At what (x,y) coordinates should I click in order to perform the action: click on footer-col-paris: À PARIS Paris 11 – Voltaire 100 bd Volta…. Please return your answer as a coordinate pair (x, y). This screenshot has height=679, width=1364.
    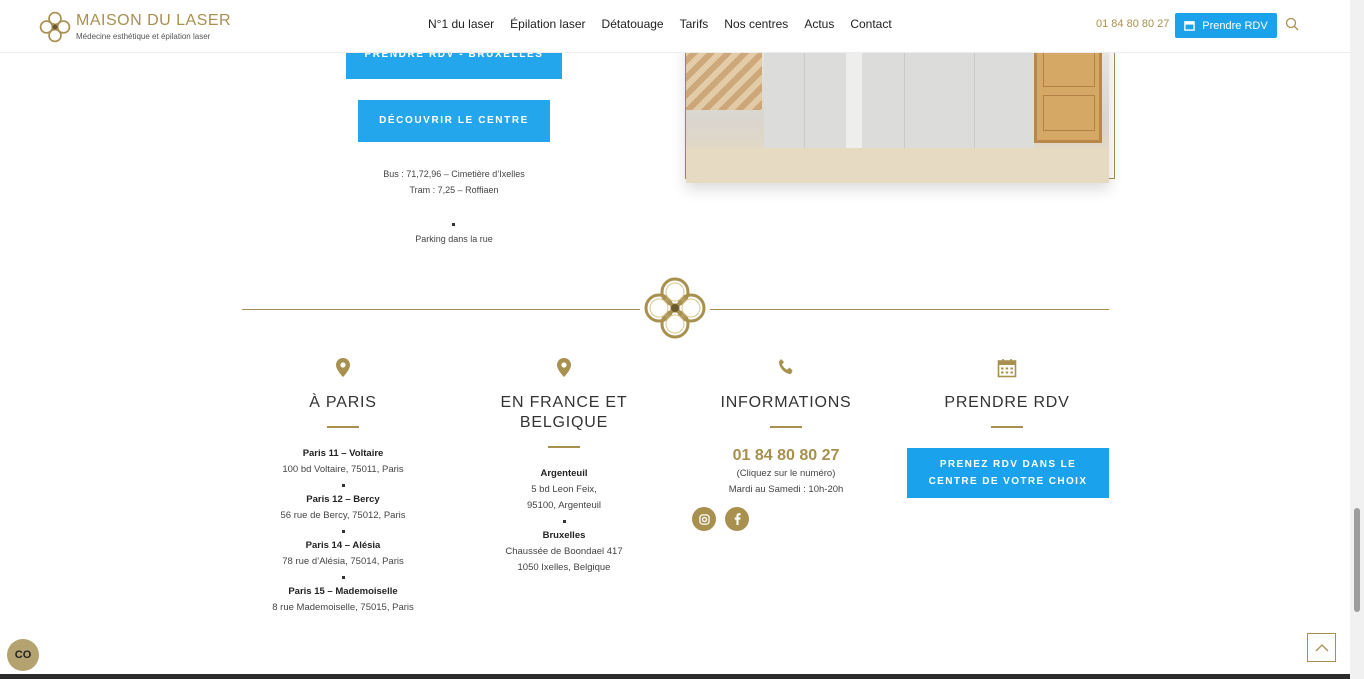
    Looking at the image, I should click on (343, 487).